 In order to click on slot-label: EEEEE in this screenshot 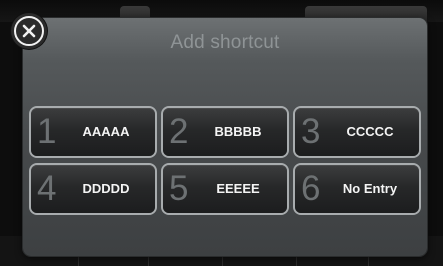, I will do `click(238, 188)`.